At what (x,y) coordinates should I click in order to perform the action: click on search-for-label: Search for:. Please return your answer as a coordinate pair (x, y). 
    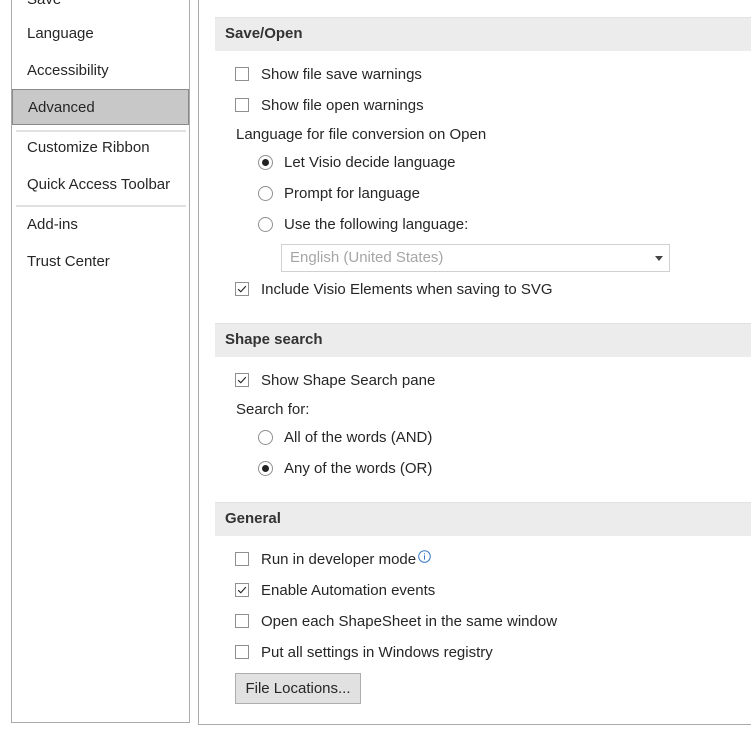
    Looking at the image, I should click on (273, 409).